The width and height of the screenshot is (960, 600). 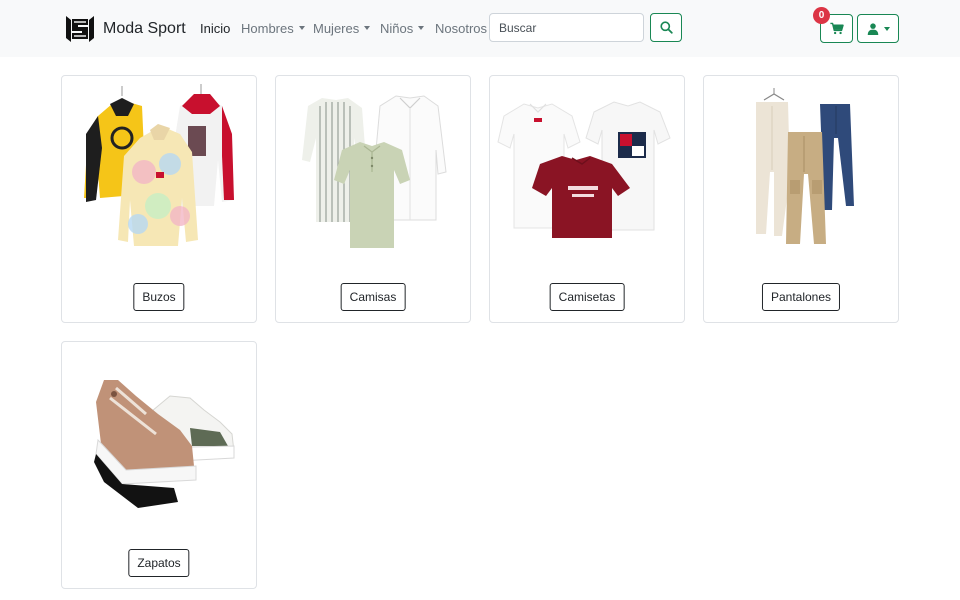 I want to click on brand-link: Moda Sport, so click(x=125, y=28).